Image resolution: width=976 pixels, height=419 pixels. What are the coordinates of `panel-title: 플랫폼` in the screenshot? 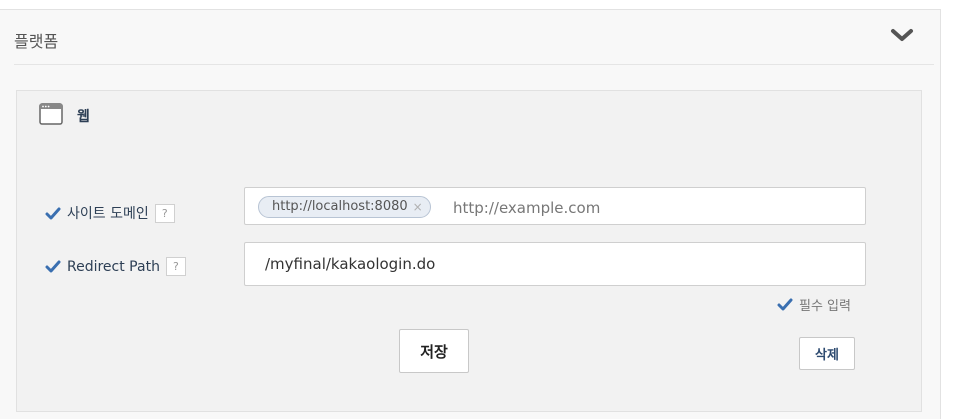 It's located at (36, 41).